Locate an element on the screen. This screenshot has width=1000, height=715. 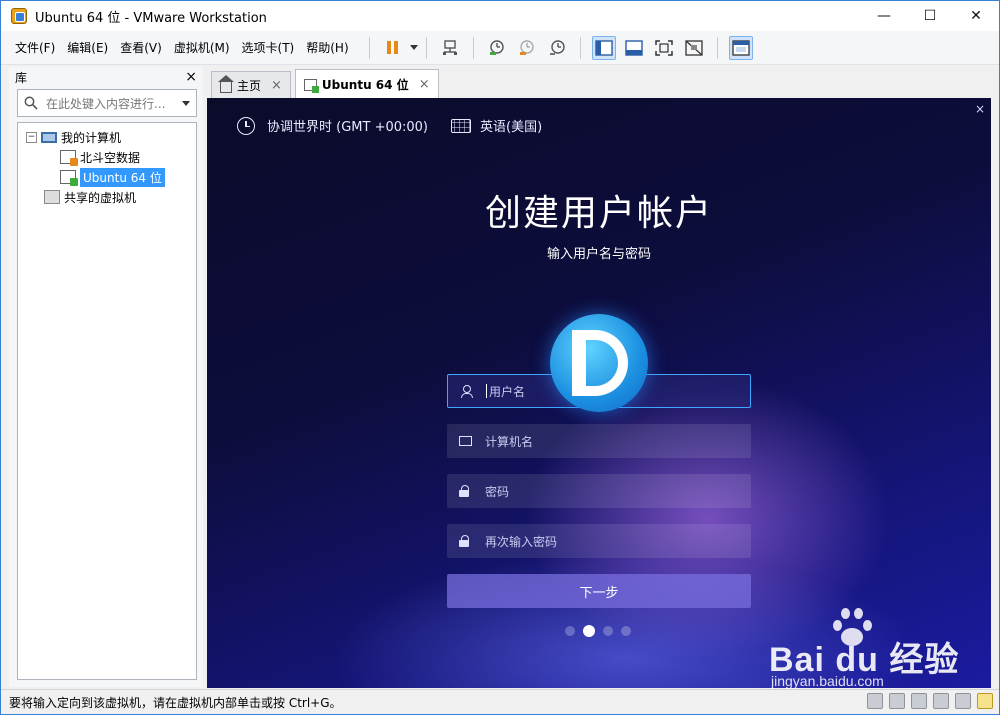
tree-item-vm-beidou: 北斗空数据 is located at coordinates (107, 157).